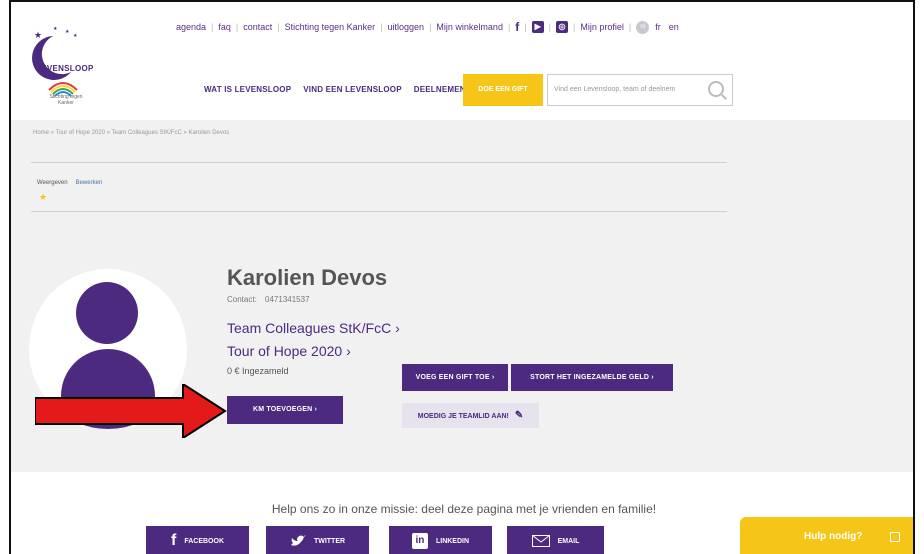  I want to click on toplink-mijn-profiel: Mijn profiel, so click(602, 27).